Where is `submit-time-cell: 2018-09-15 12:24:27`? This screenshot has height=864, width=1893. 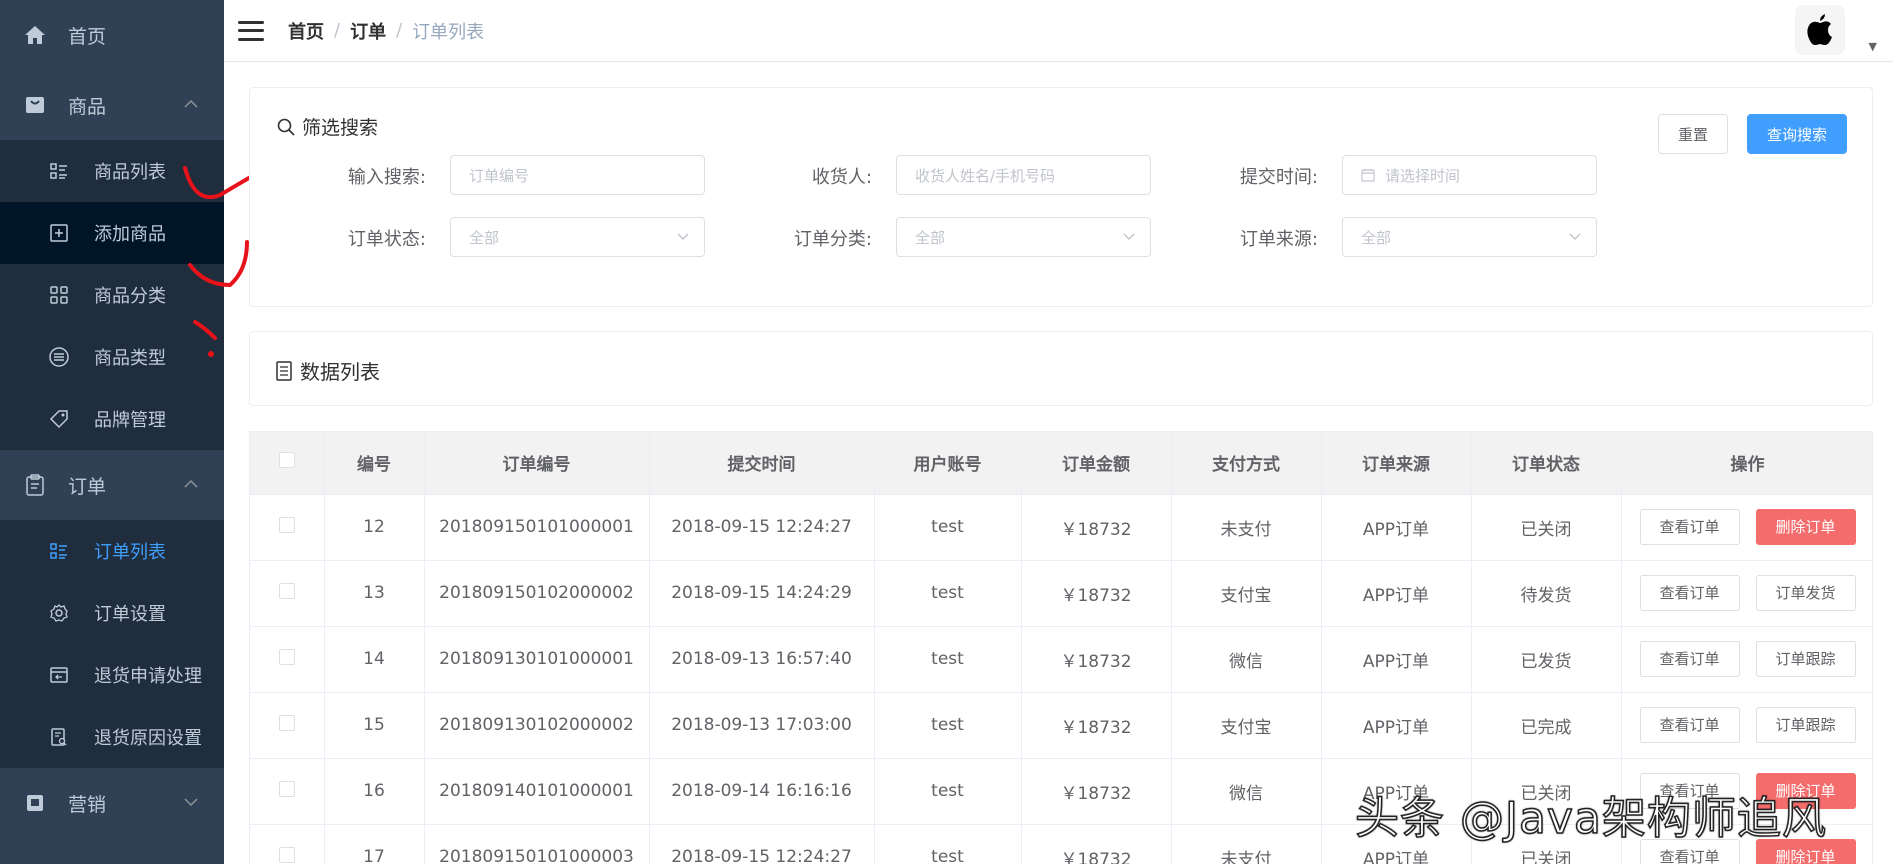
submit-time-cell: 2018-09-15 12:24:27 is located at coordinates (762, 527).